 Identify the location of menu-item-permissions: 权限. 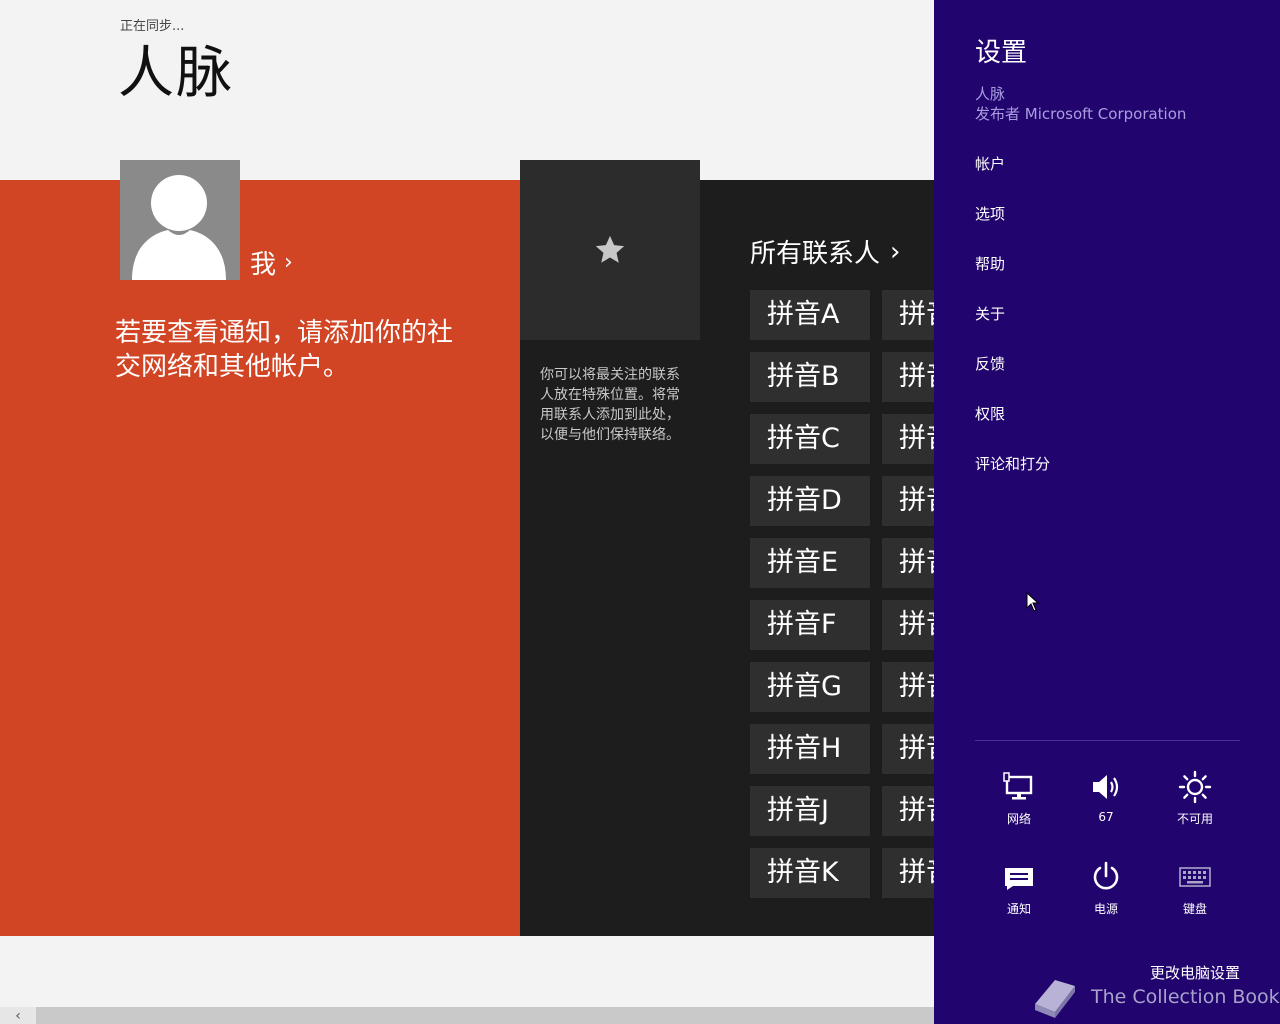
(1012, 429).